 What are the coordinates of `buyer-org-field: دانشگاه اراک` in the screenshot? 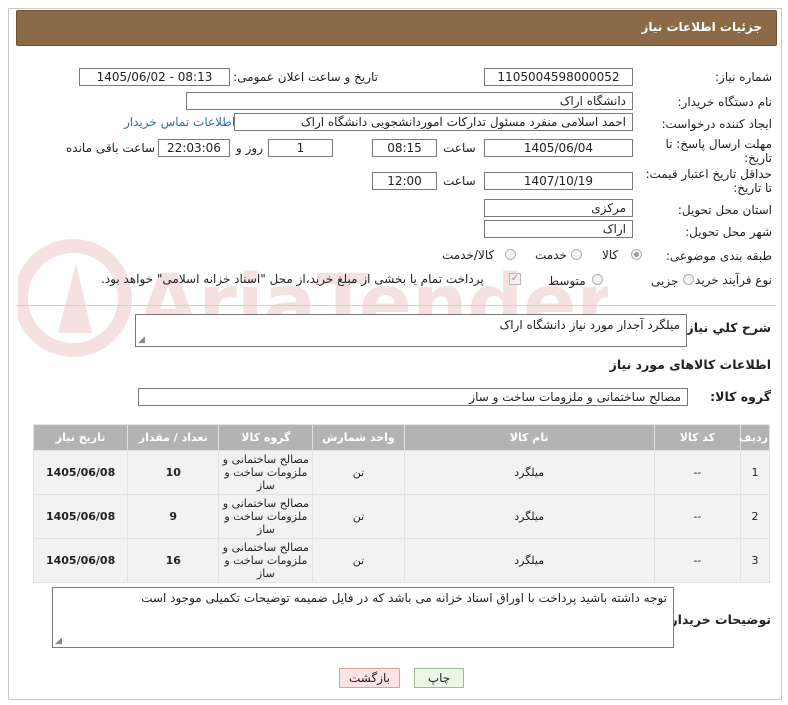 It's located at (409, 101).